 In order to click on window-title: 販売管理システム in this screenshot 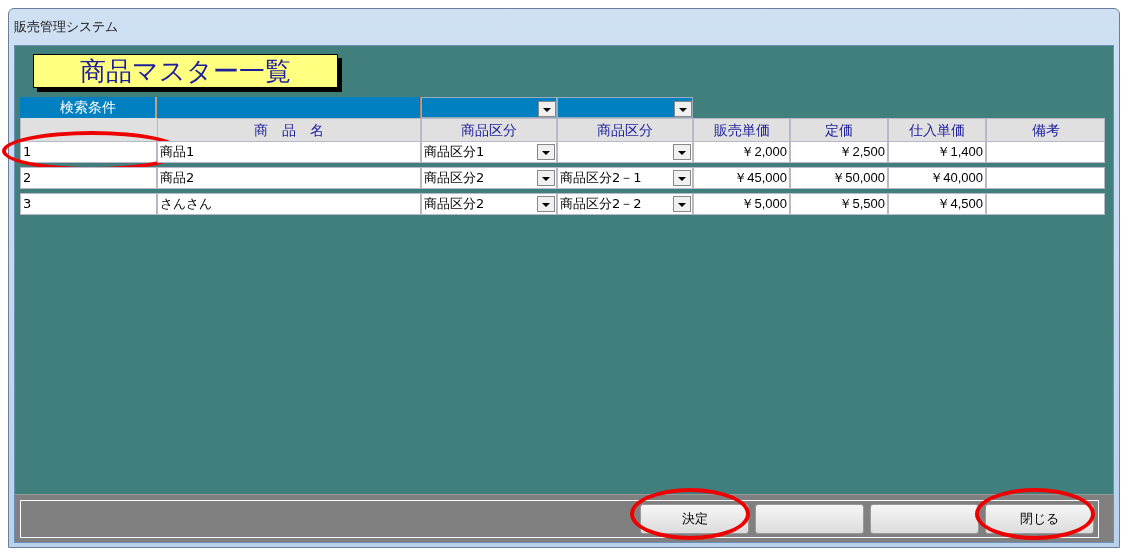, I will do `click(66, 27)`.